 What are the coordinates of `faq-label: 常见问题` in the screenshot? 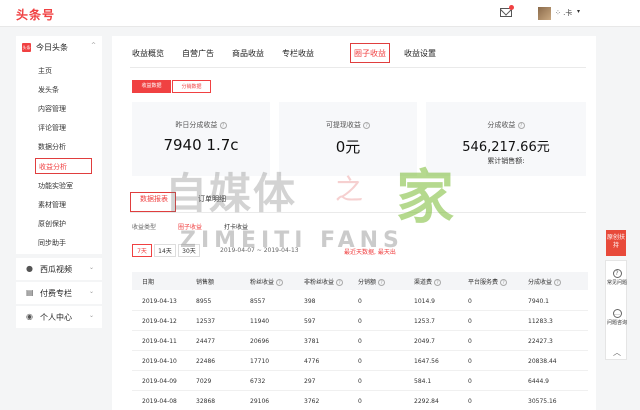 It's located at (616, 283).